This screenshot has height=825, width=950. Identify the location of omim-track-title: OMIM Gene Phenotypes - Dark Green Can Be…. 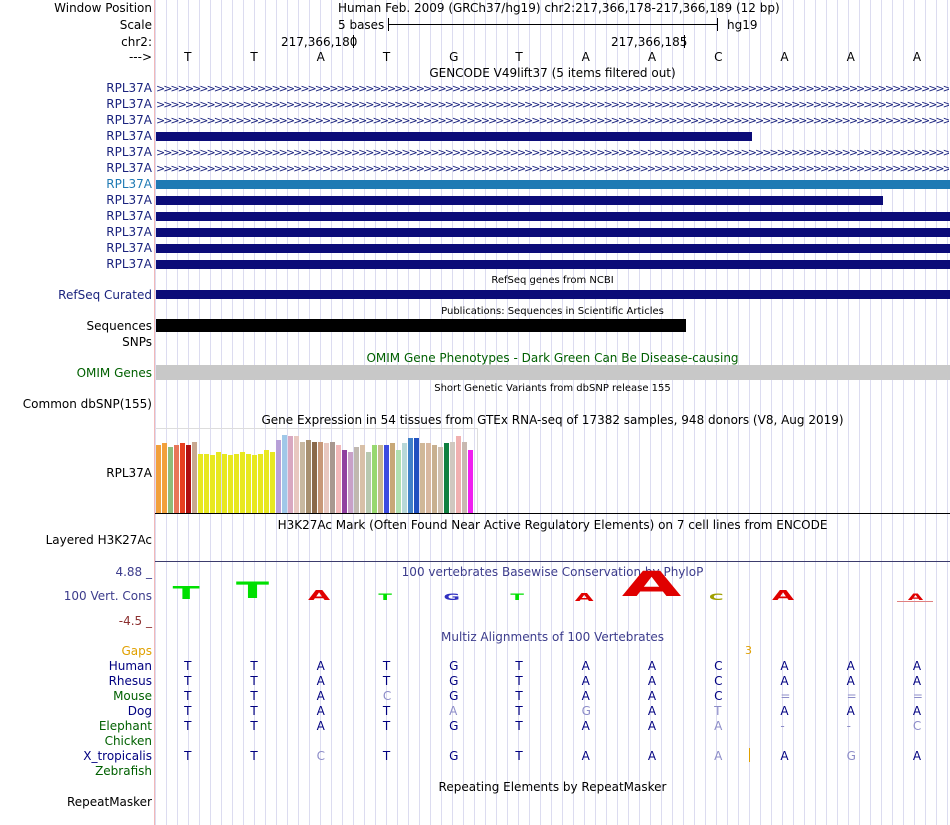
(552, 358).